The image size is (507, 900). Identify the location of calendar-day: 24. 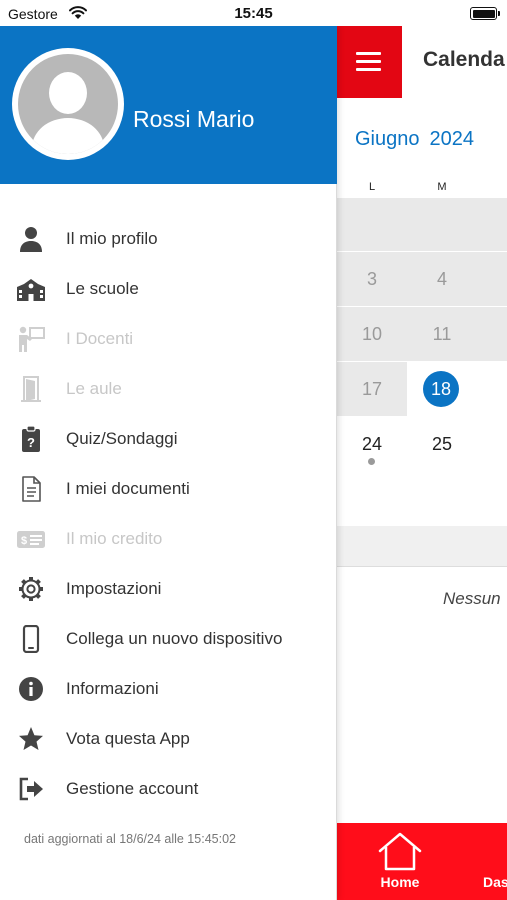
(372, 444).